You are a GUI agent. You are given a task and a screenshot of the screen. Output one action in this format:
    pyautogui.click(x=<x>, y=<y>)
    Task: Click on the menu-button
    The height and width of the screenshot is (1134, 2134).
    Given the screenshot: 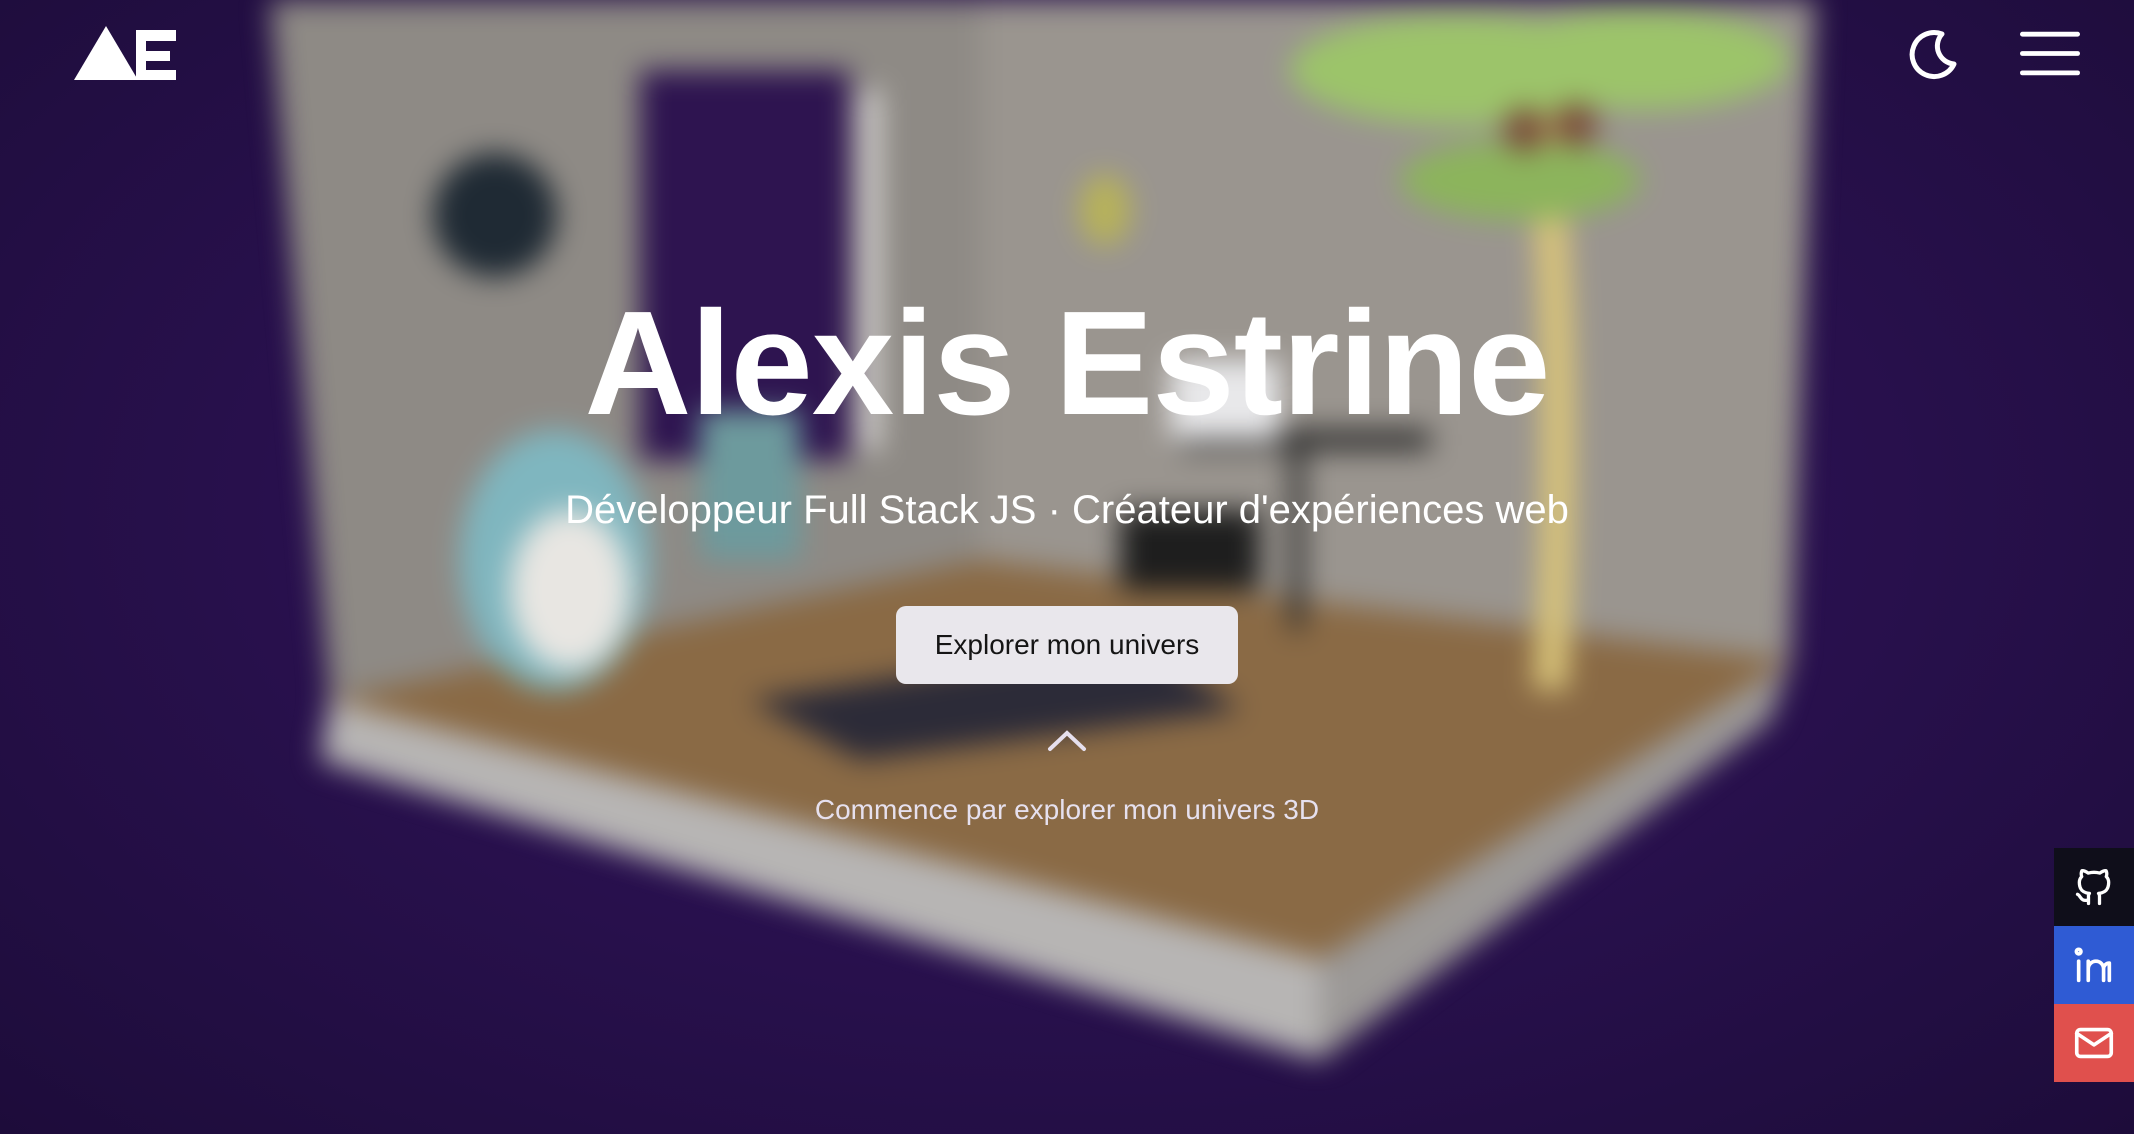 What is the action you would take?
    pyautogui.click(x=2050, y=54)
    